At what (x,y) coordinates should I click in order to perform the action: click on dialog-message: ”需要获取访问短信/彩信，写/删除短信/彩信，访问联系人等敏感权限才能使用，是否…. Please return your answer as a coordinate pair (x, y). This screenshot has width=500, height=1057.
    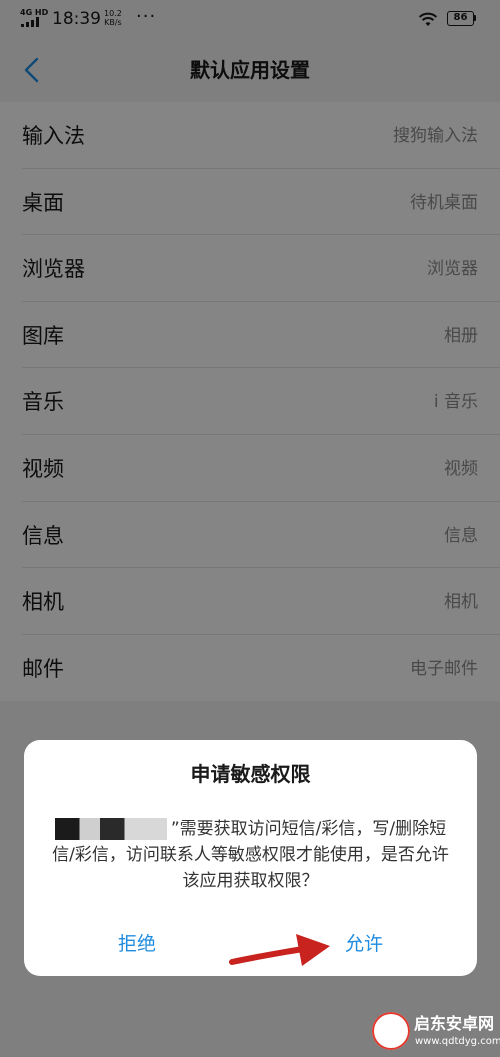
    Looking at the image, I should click on (250, 855).